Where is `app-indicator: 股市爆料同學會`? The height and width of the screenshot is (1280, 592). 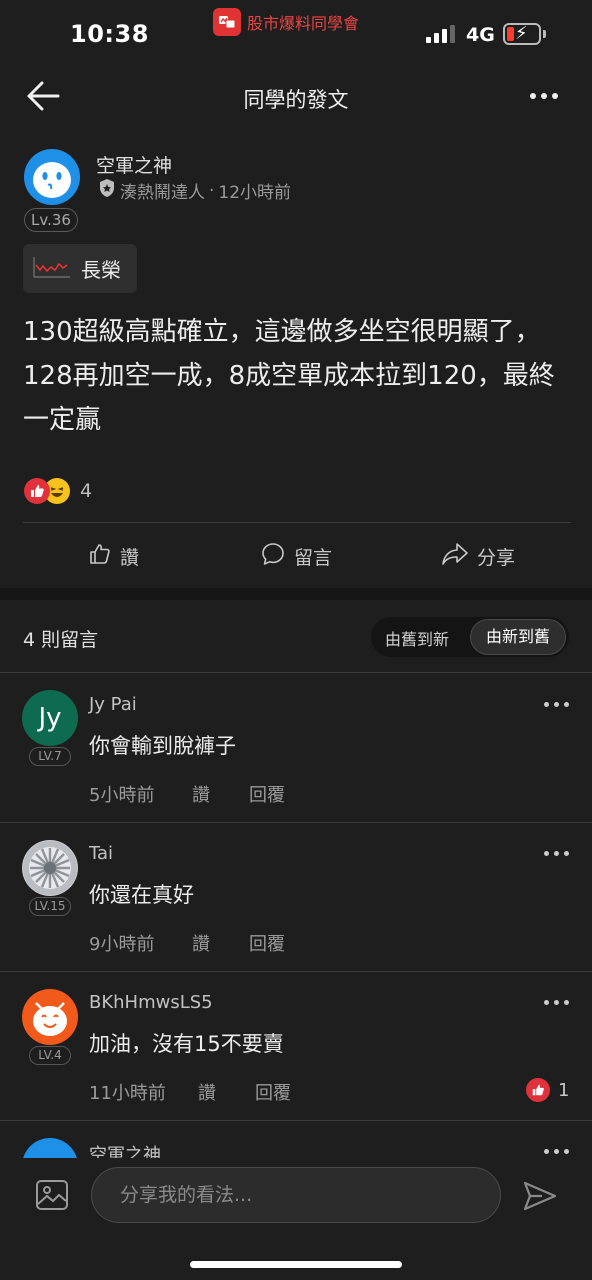
app-indicator: 股市爆料同學會 is located at coordinates (286, 22).